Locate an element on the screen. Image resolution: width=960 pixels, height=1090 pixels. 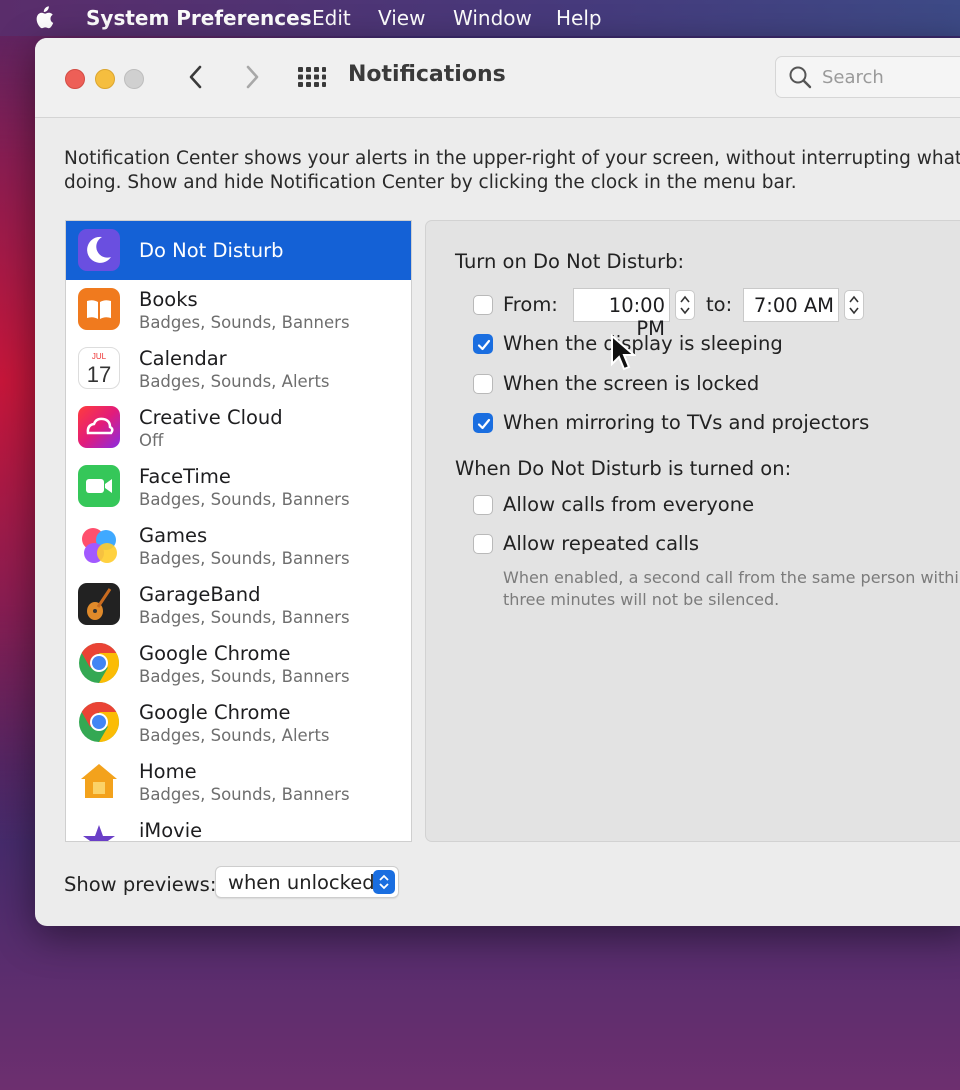
minimize-button is located at coordinates (105, 79).